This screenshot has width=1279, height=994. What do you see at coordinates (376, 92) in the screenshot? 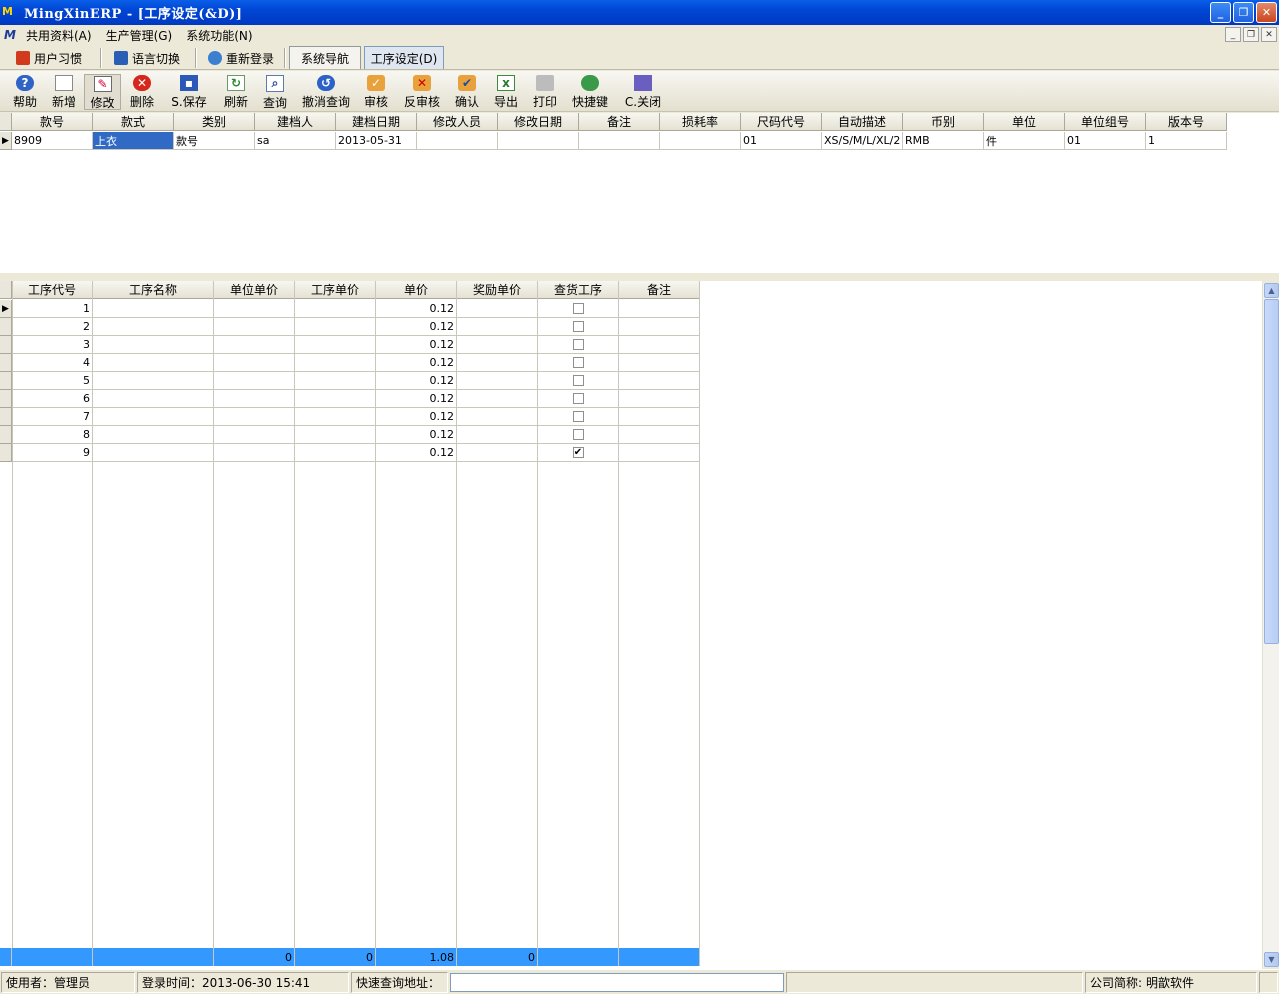
I see `audit-button: ✓ 审核` at bounding box center [376, 92].